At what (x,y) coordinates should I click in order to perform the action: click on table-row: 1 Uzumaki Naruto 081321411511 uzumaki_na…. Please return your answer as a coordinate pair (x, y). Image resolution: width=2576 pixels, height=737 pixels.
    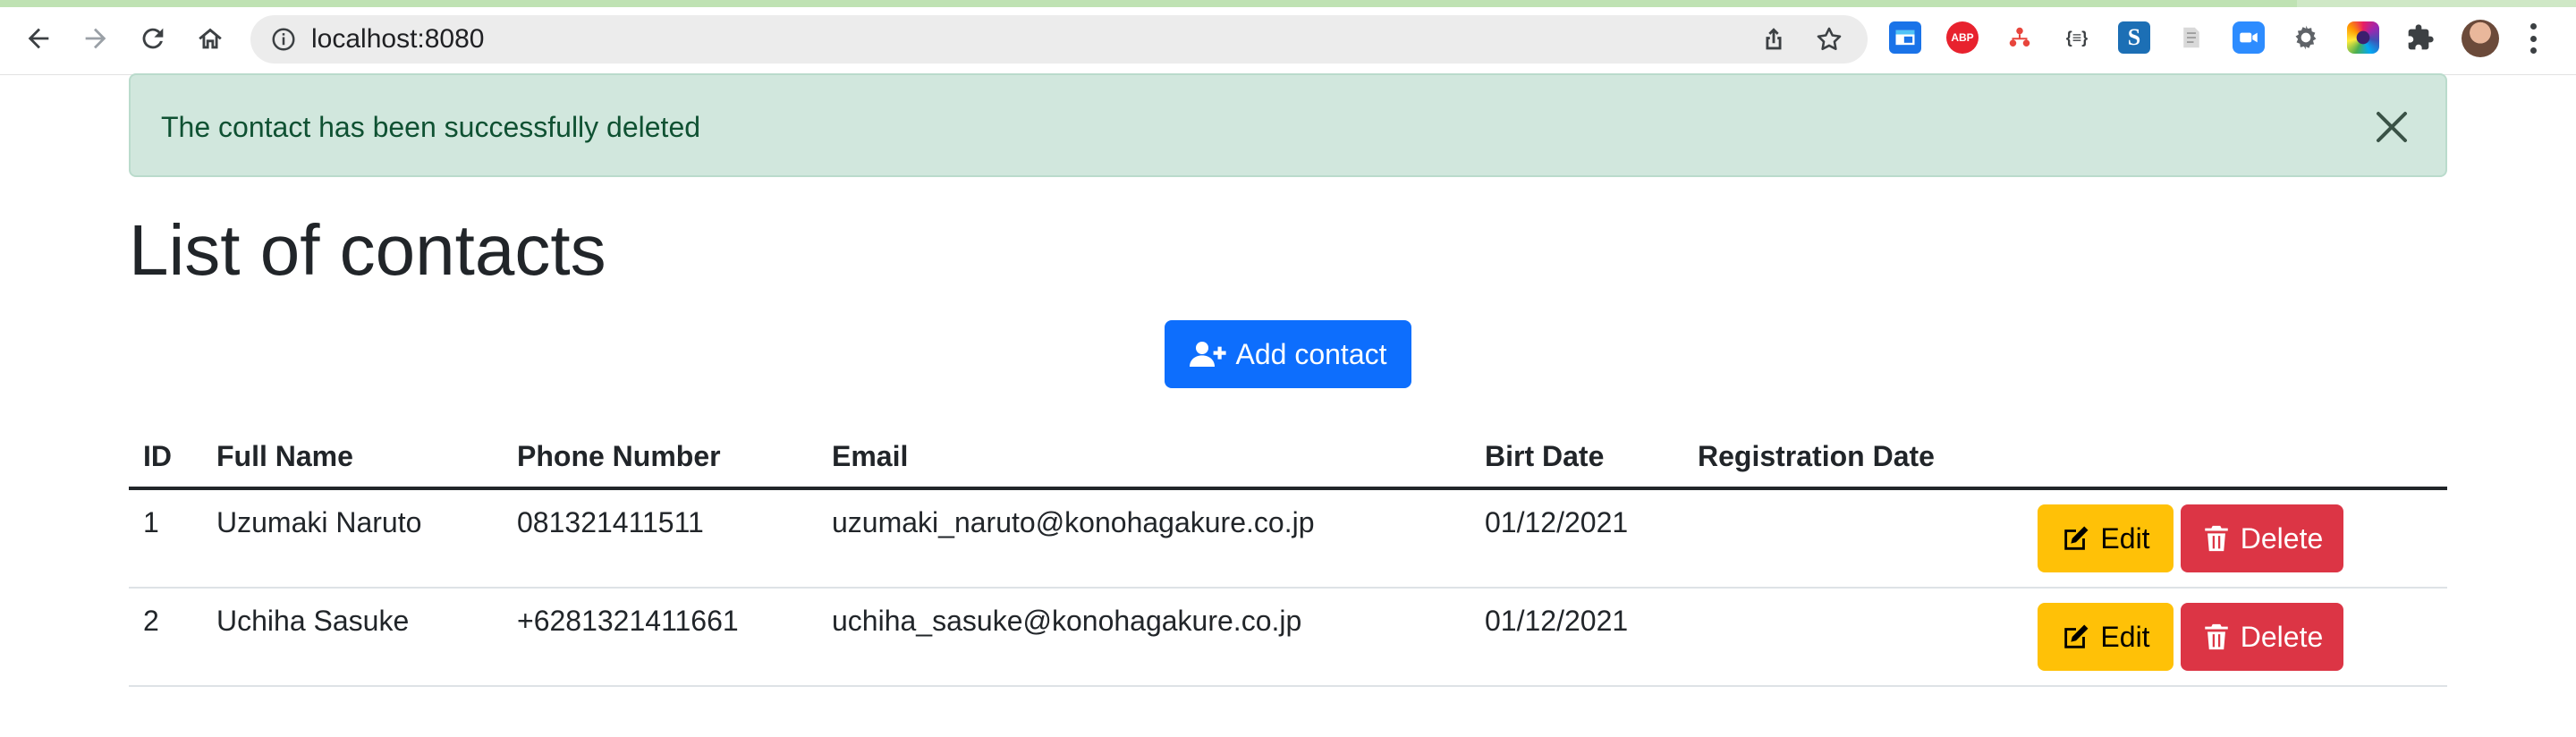
    Looking at the image, I should click on (1288, 539).